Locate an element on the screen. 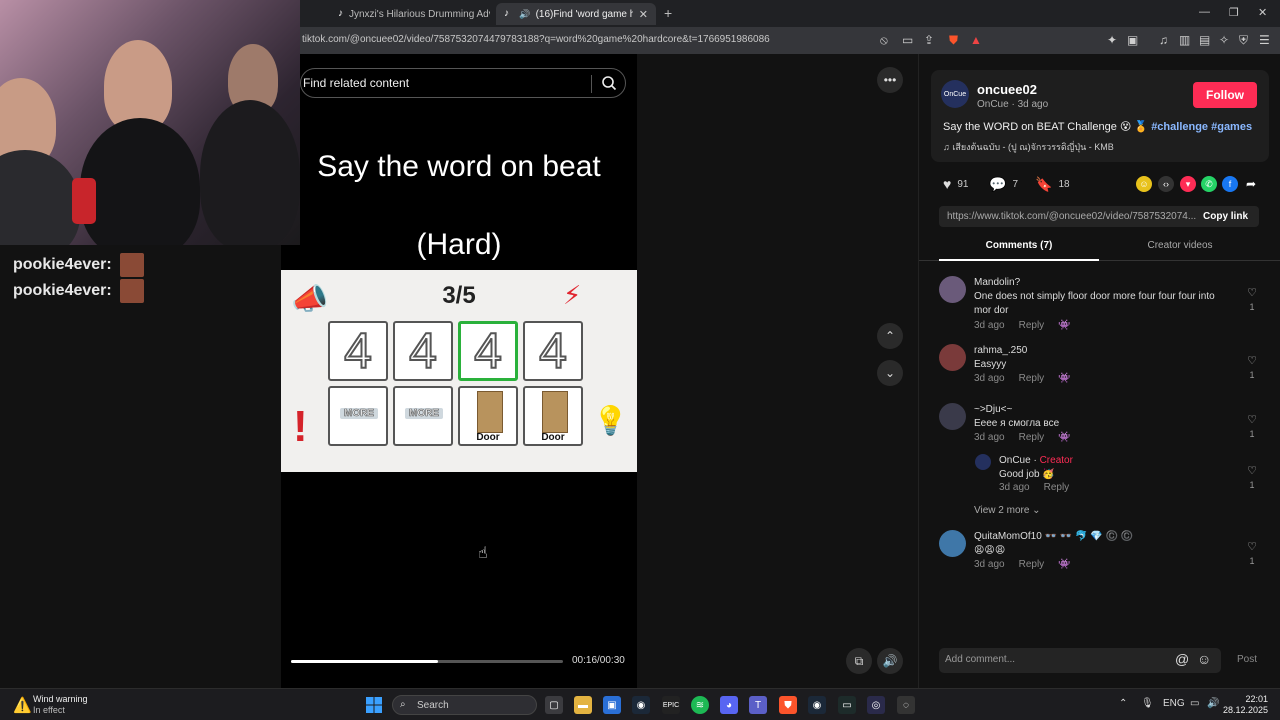 The height and width of the screenshot is (720, 1280). share-friends-icon: ☺ is located at coordinates (1144, 184).